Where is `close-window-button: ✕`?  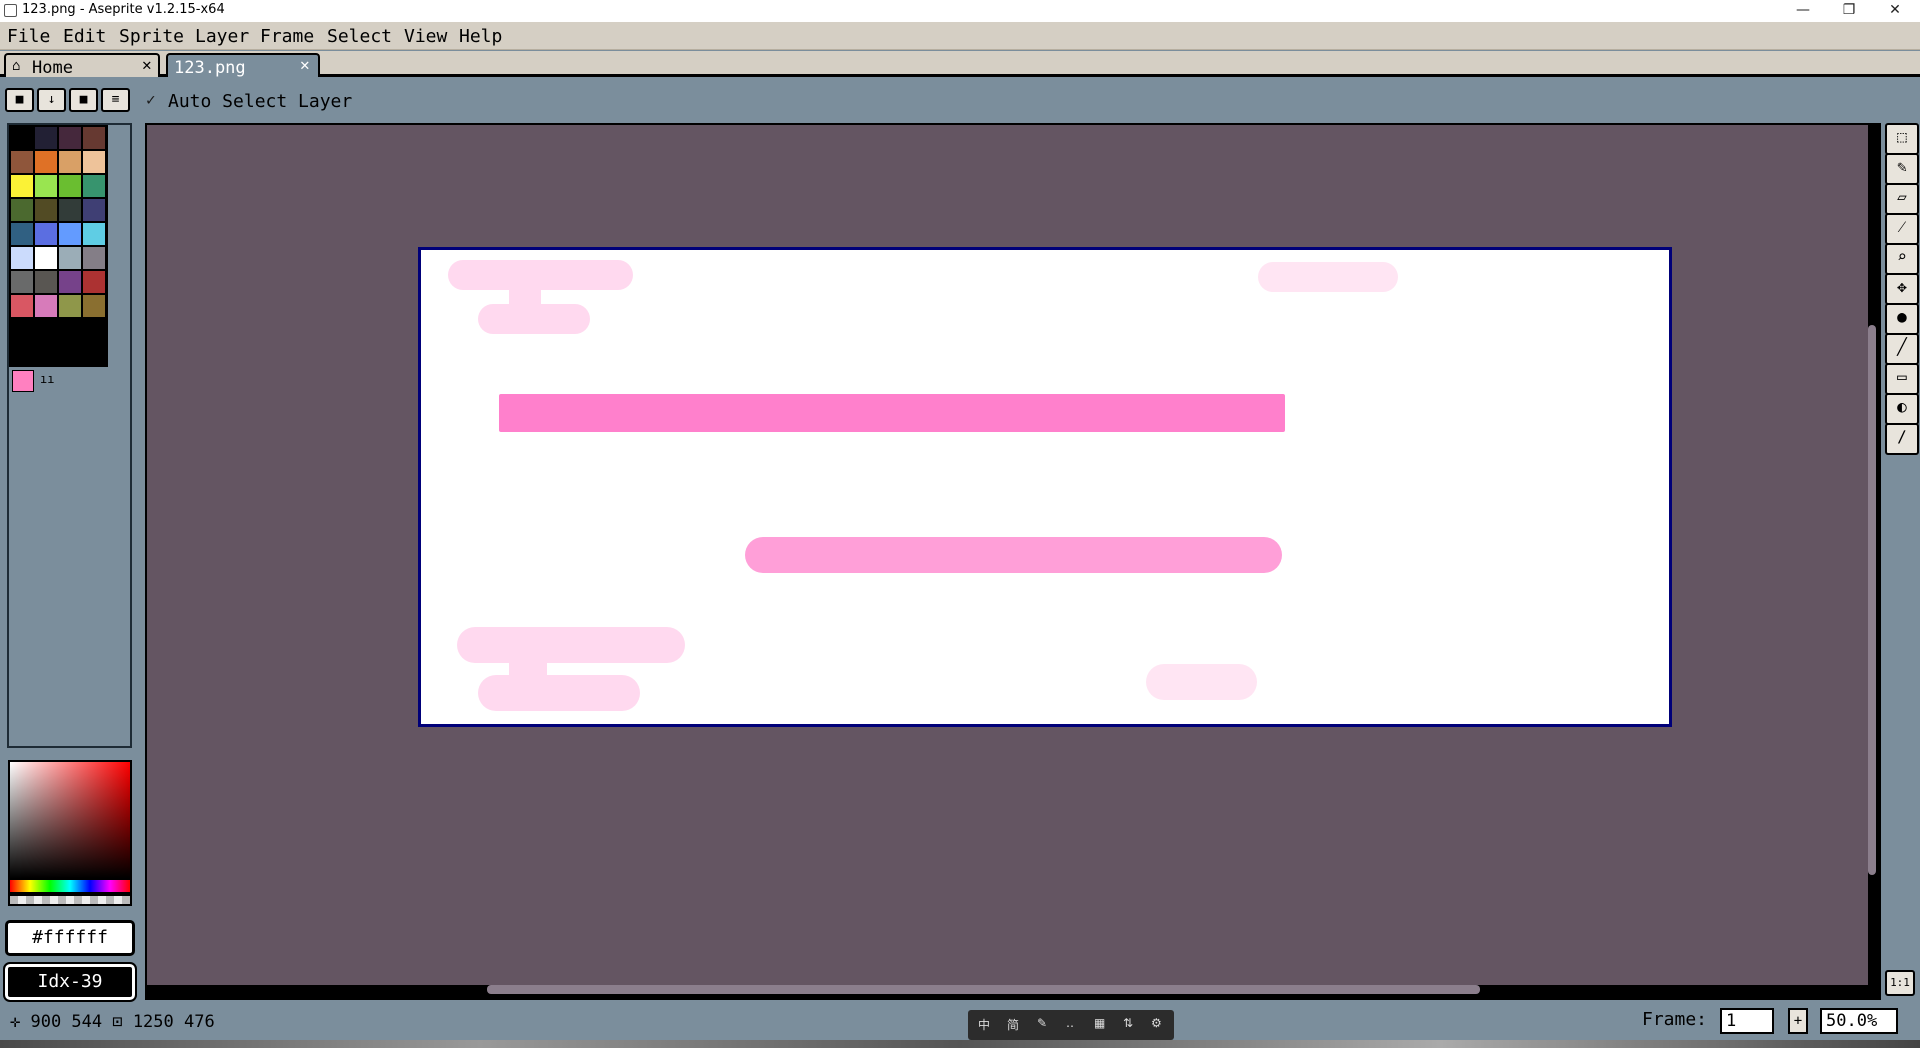 close-window-button: ✕ is located at coordinates (1895, 11).